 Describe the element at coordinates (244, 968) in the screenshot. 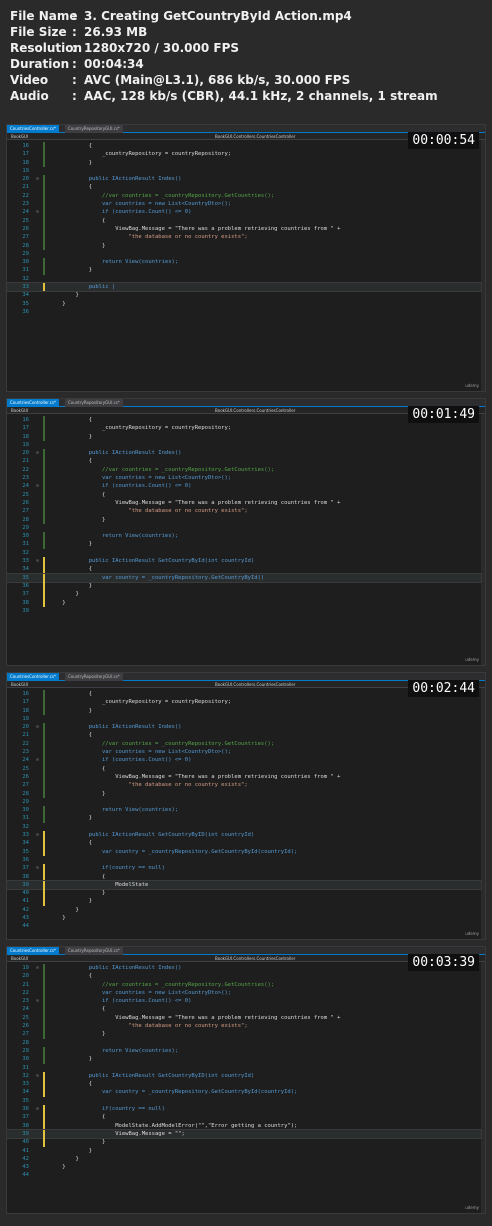

I see `code-line: ⊖ 19 public IActionResult Index()` at that location.